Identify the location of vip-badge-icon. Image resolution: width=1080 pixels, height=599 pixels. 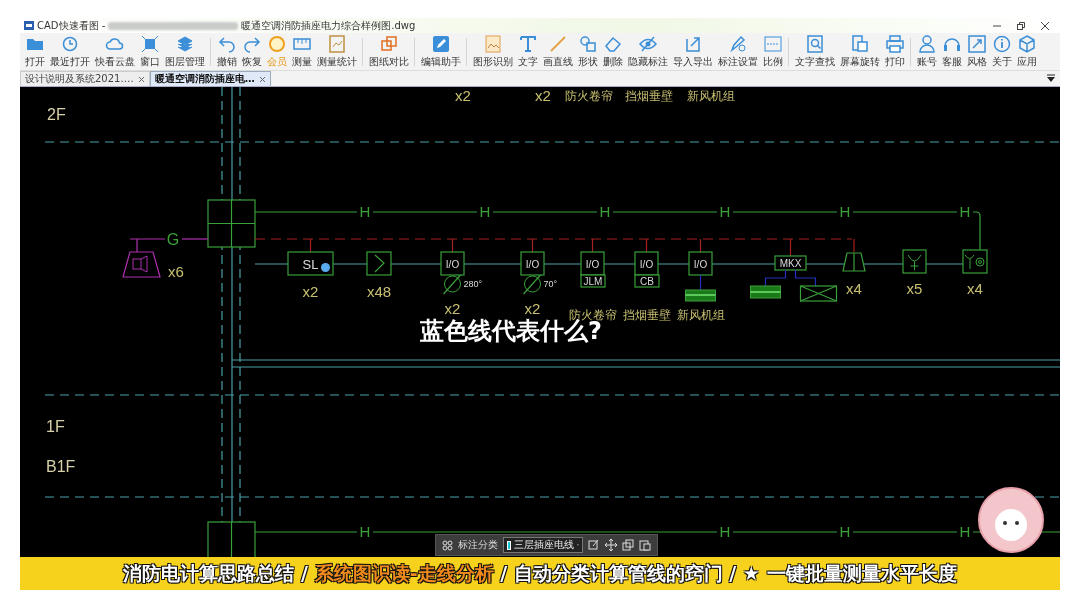
(276, 44).